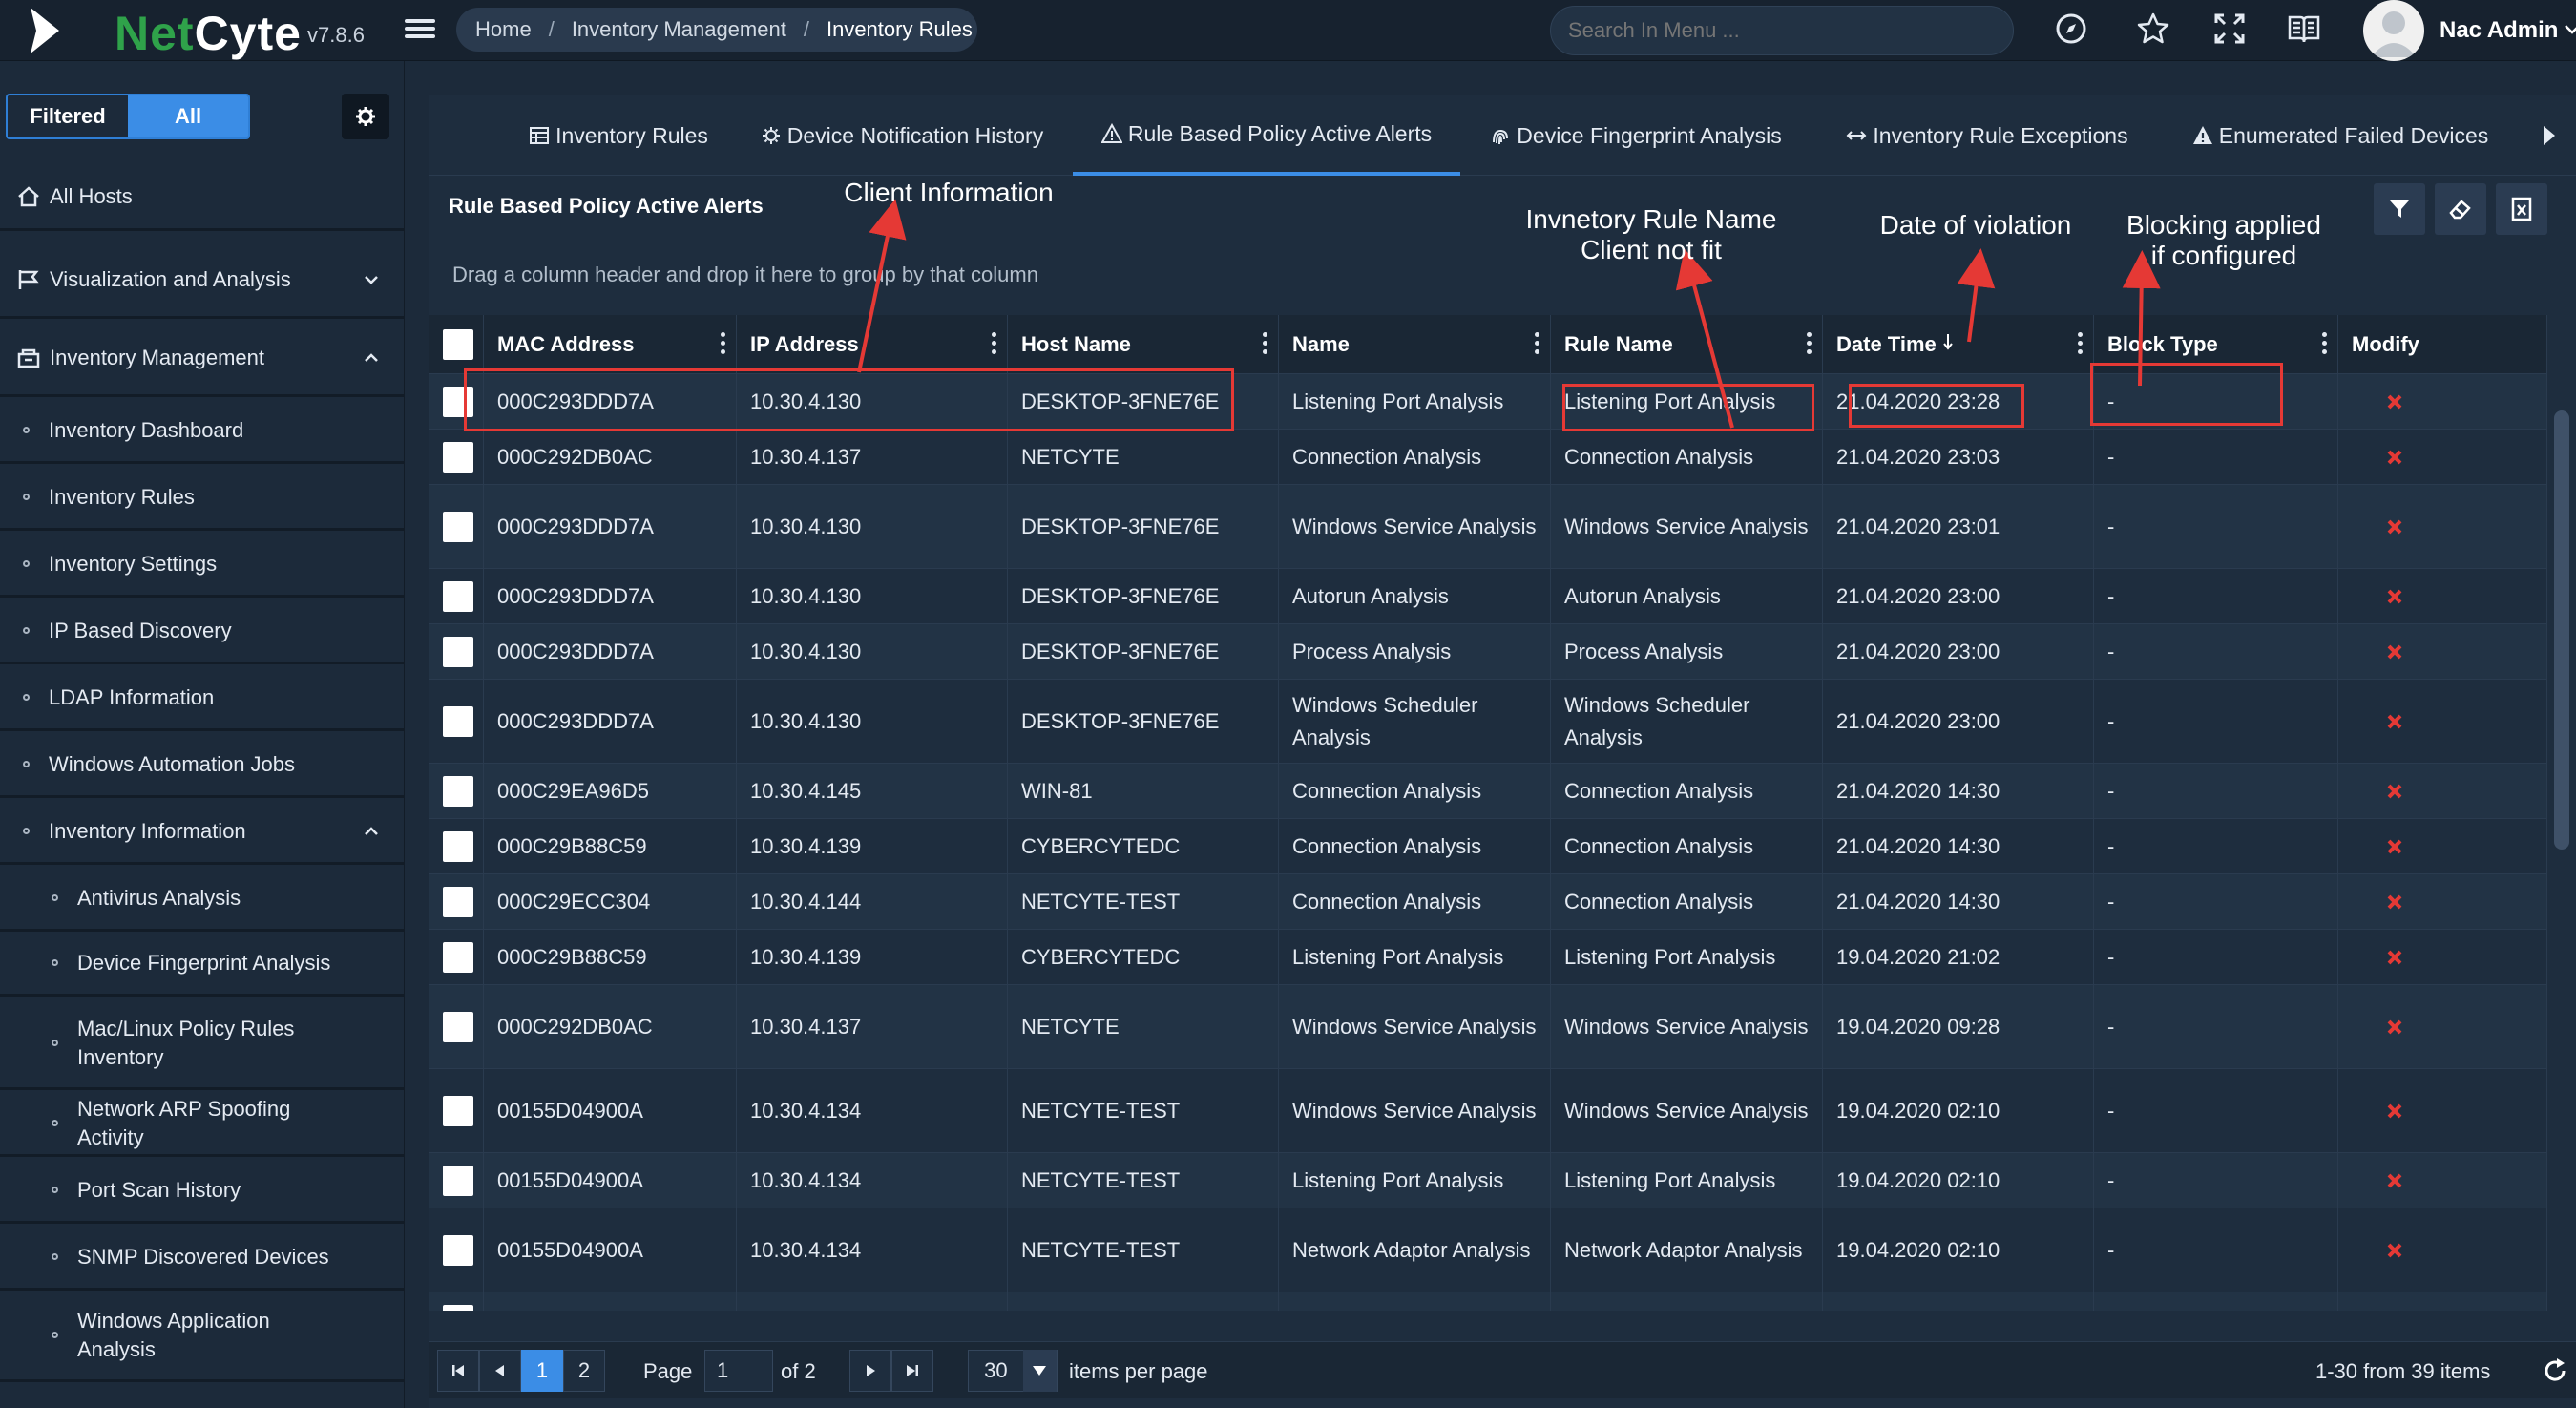 The image size is (2576, 1408). What do you see at coordinates (202, 498) in the screenshot?
I see `sidebar-item-inventory-rules: Inventory Rules` at bounding box center [202, 498].